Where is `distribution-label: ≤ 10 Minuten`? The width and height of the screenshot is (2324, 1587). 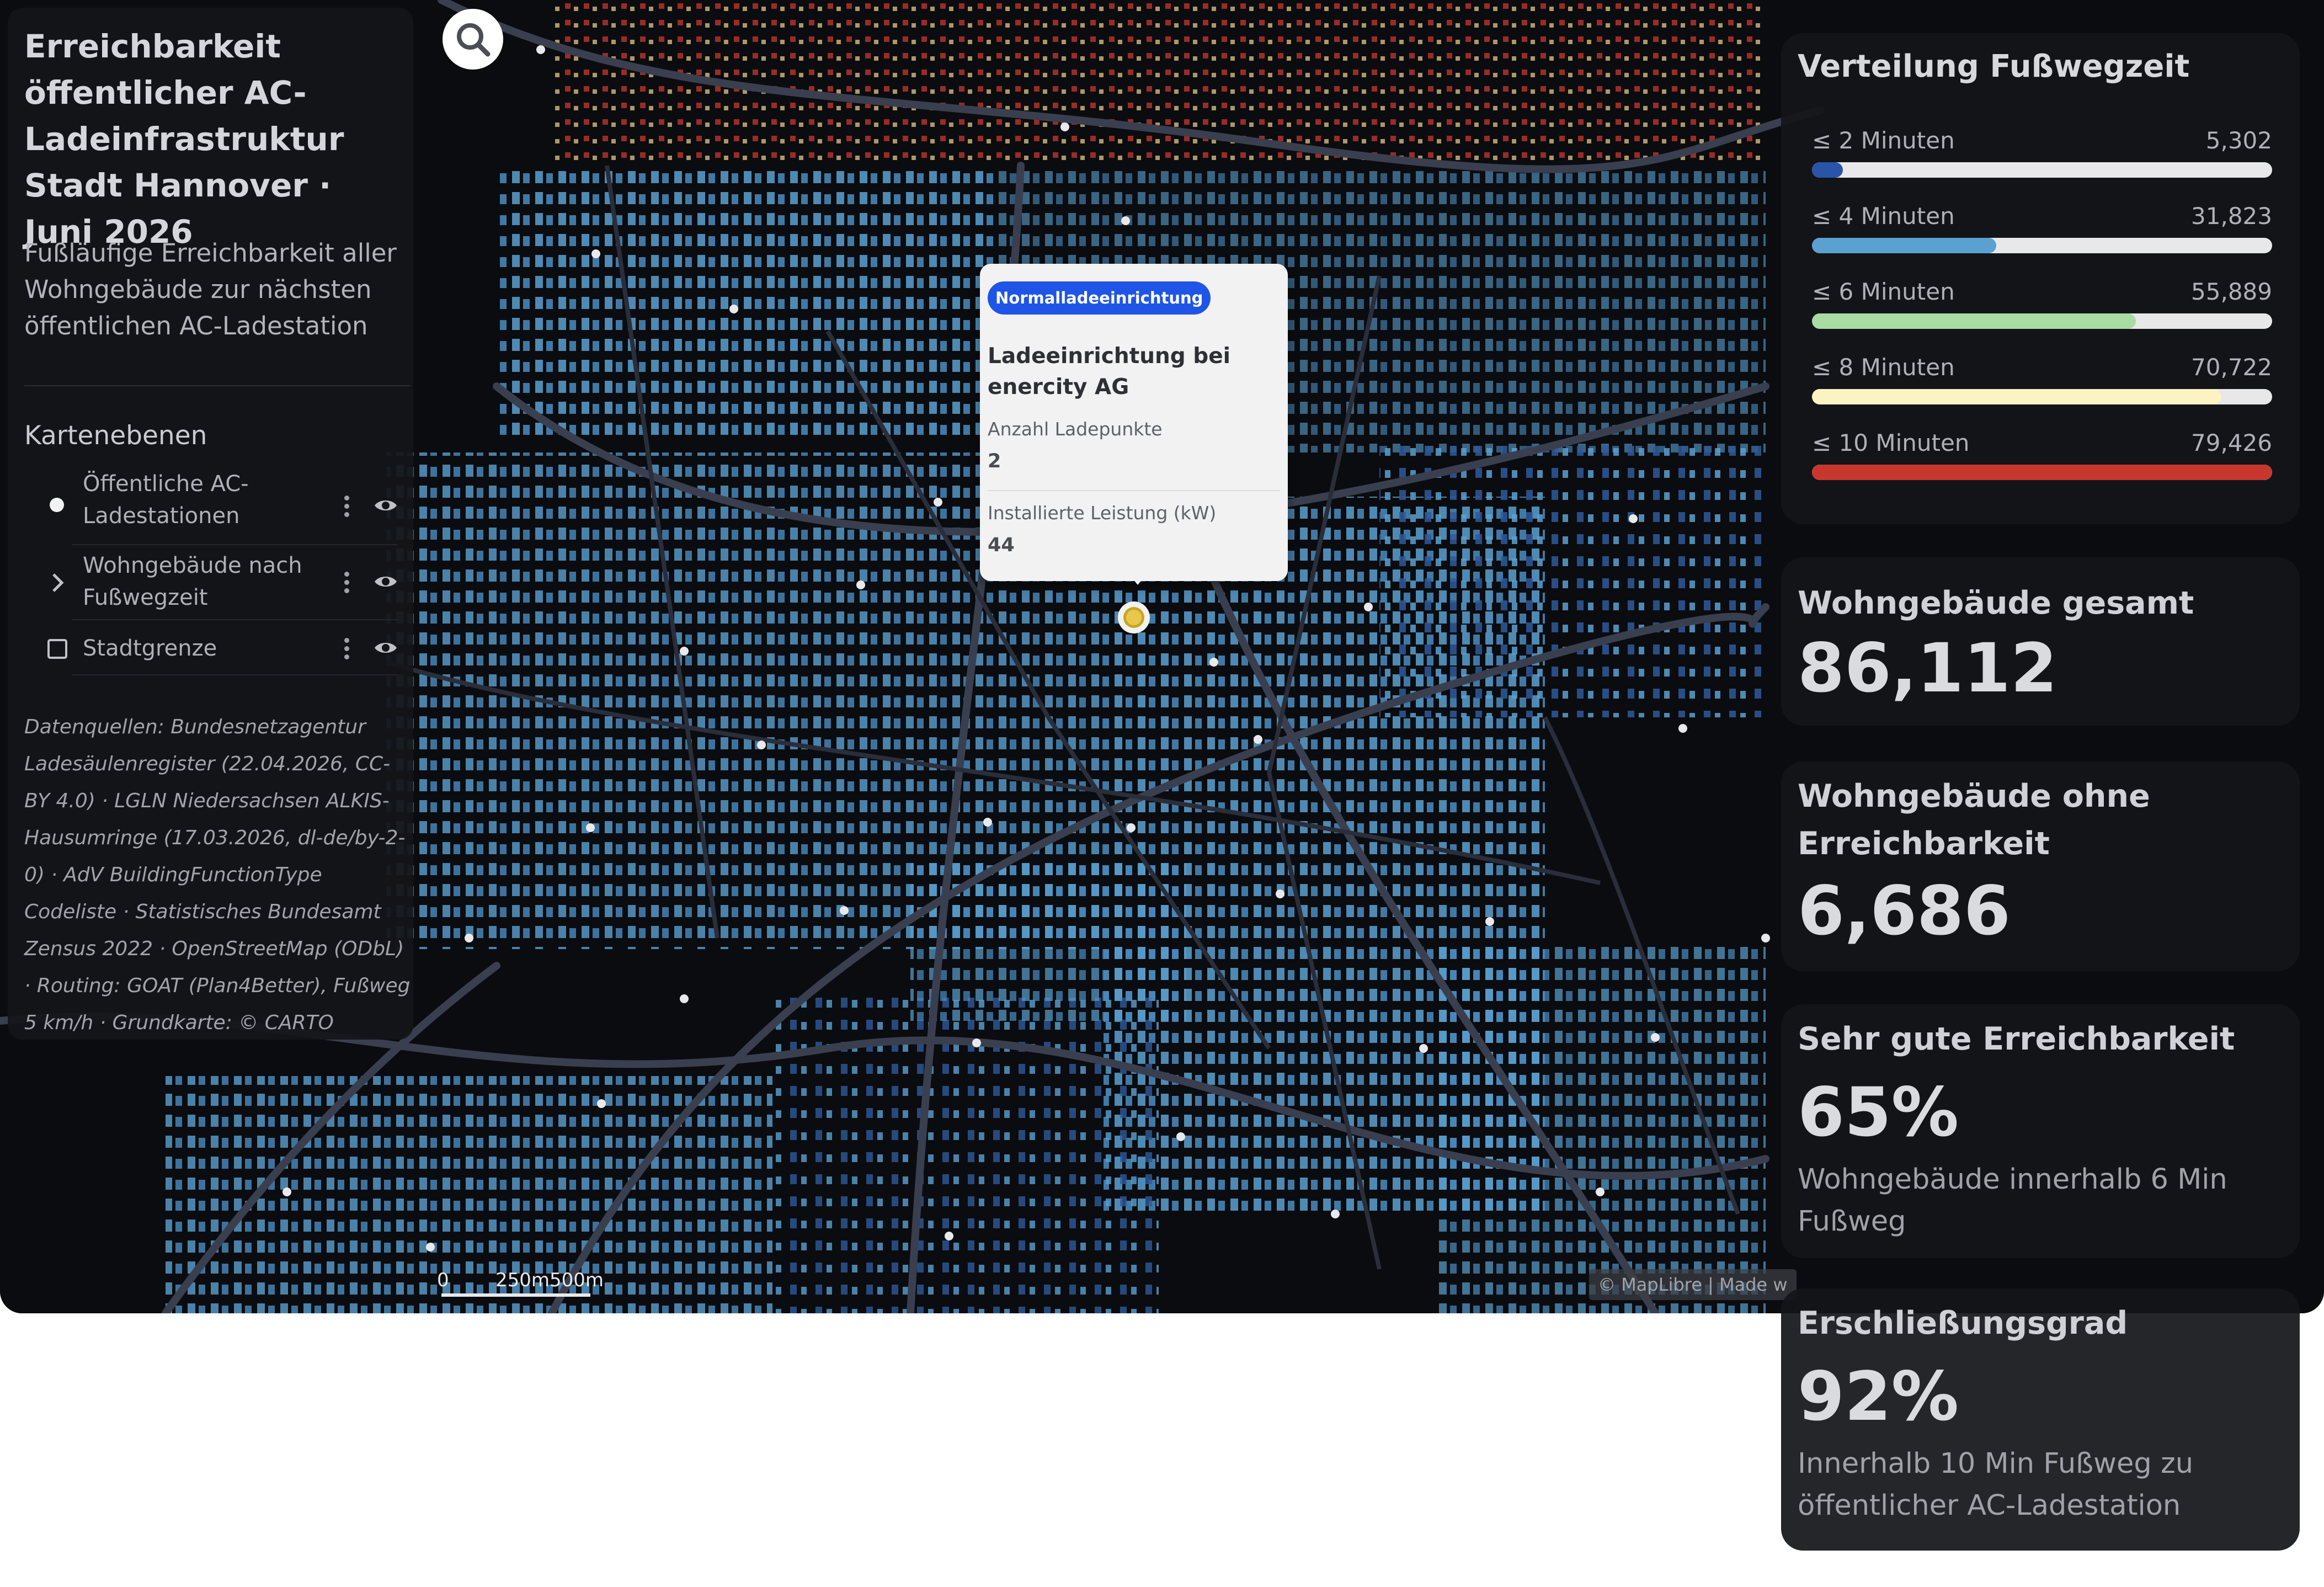
distribution-label: ≤ 10 Minuten is located at coordinates (1891, 442).